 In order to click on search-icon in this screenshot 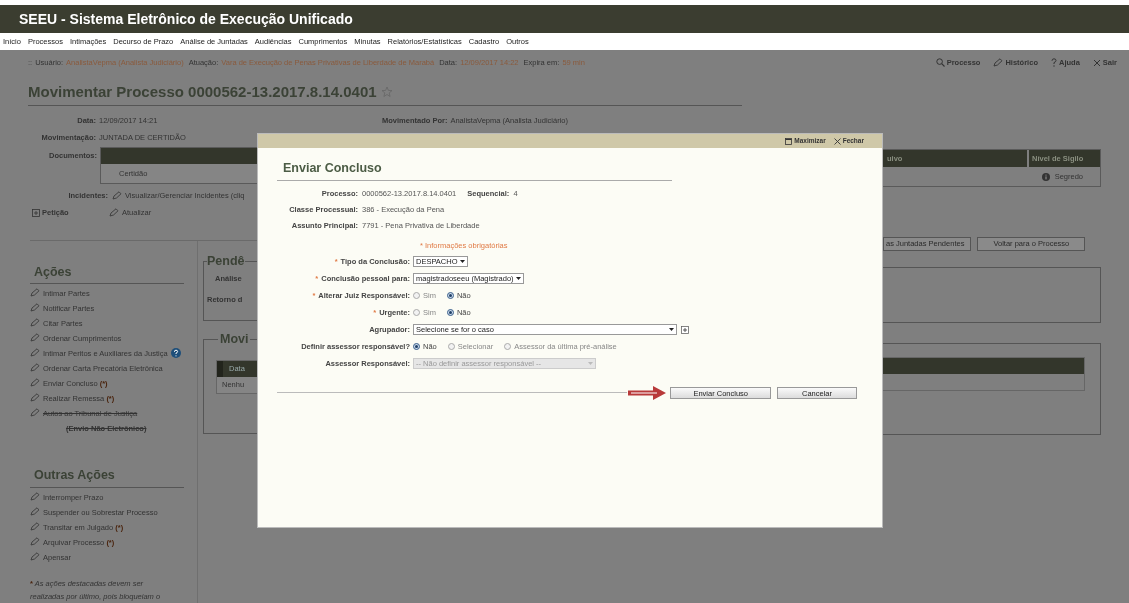, I will do `click(940, 62)`.